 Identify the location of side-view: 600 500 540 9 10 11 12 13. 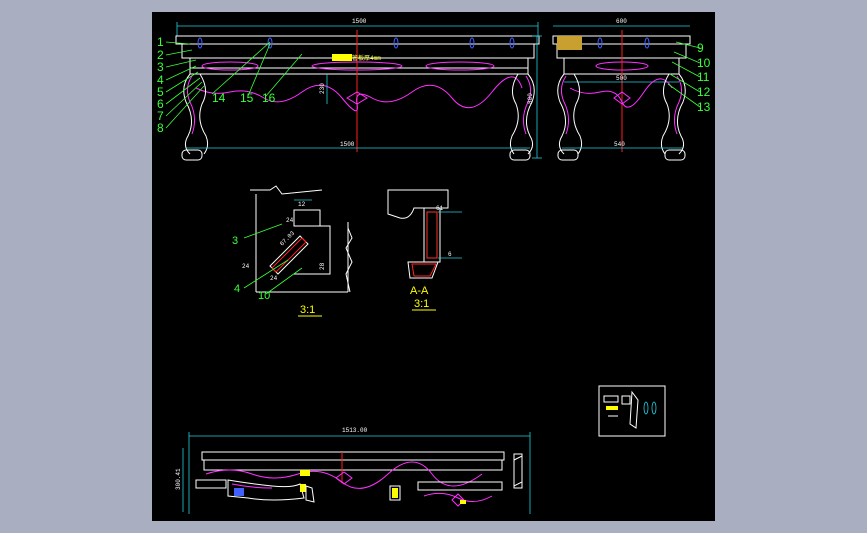
(631, 89).